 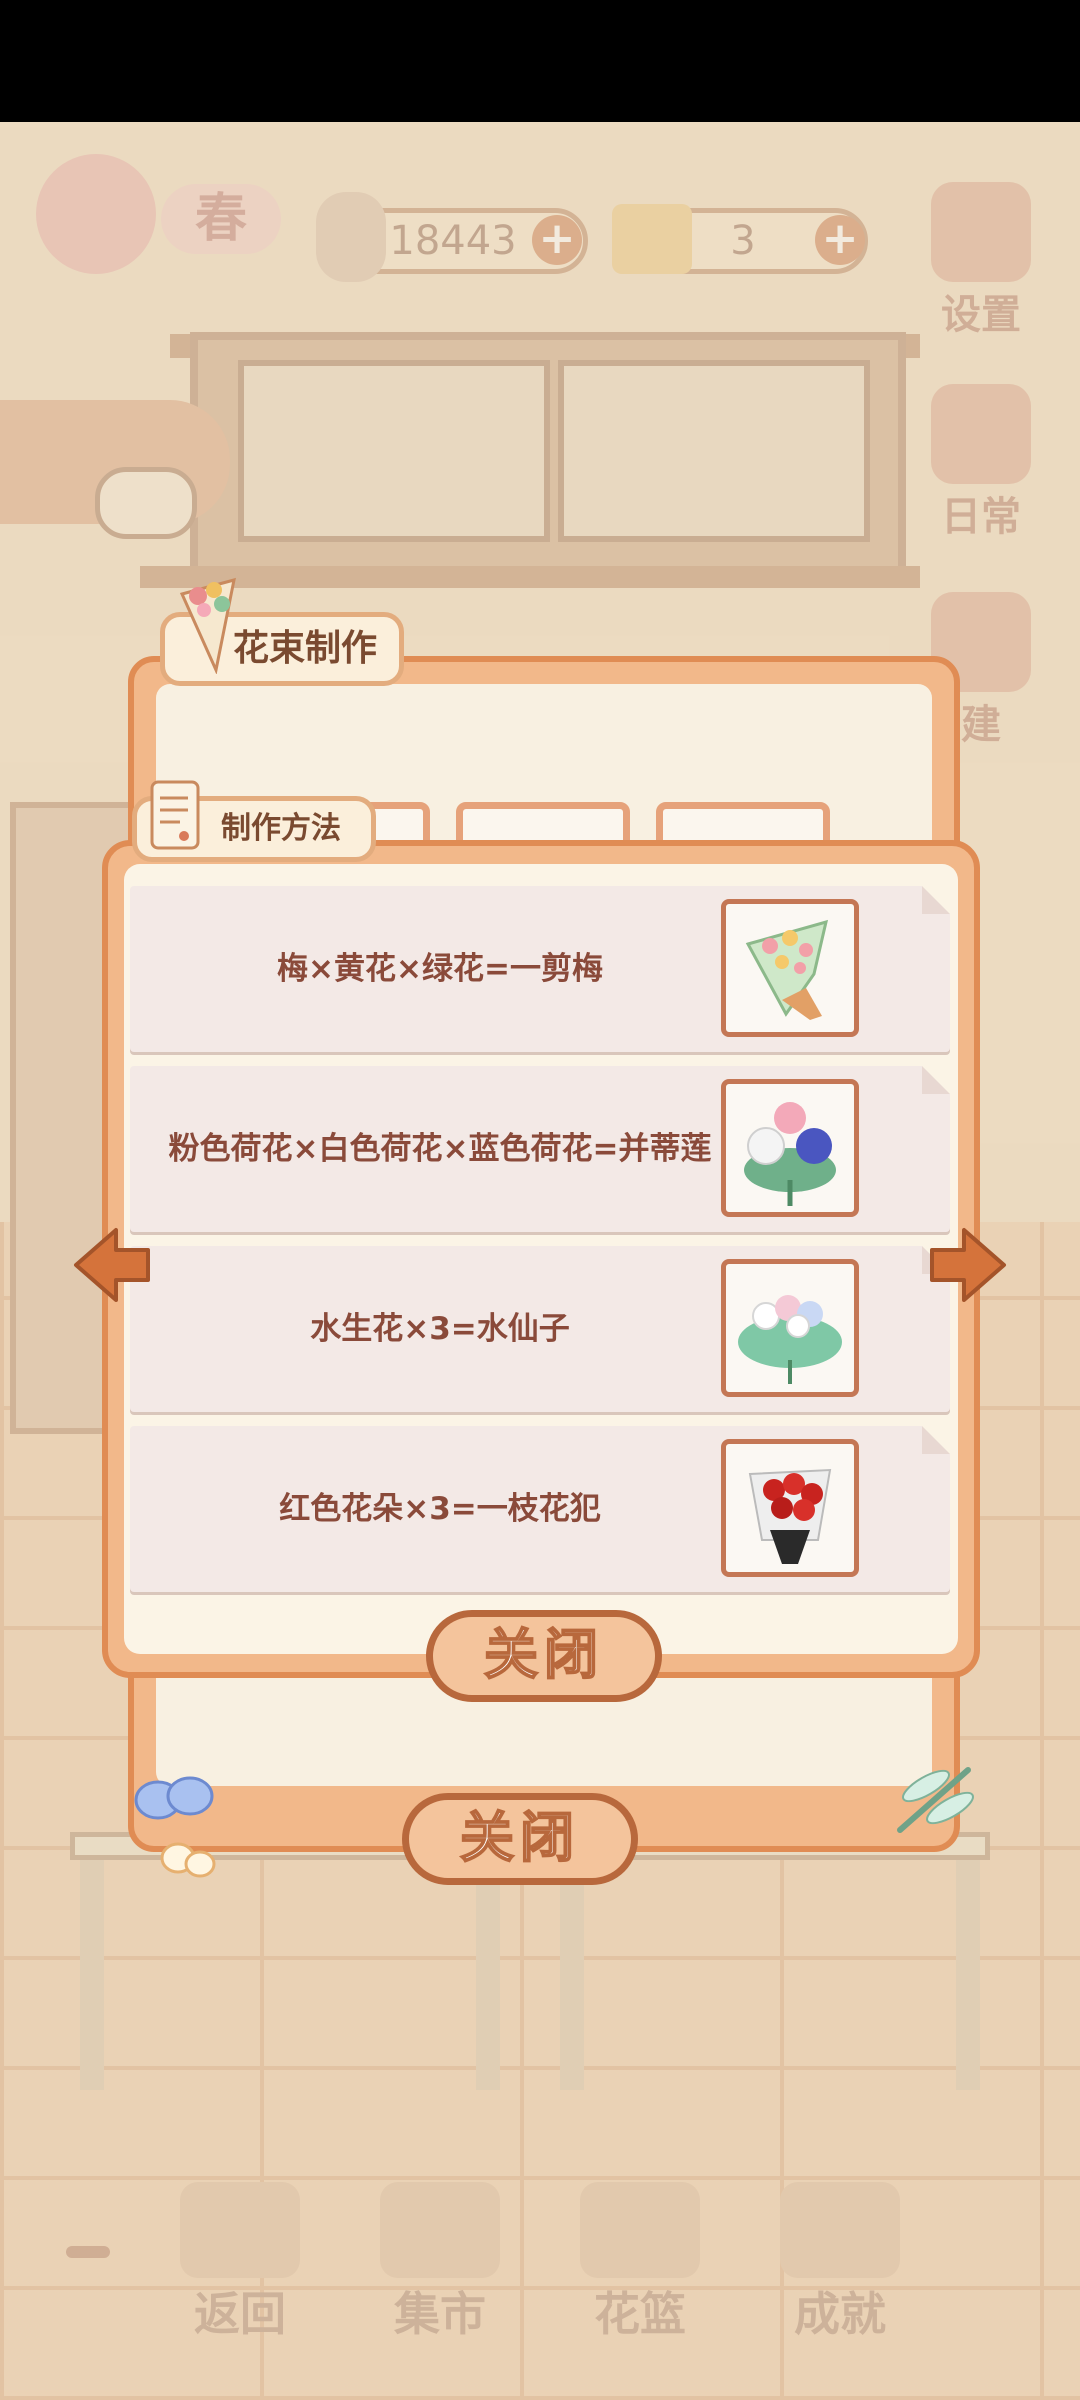 I want to click on recipe-row: 红色花朵×3=一枝花犯, so click(x=540, y=1509).